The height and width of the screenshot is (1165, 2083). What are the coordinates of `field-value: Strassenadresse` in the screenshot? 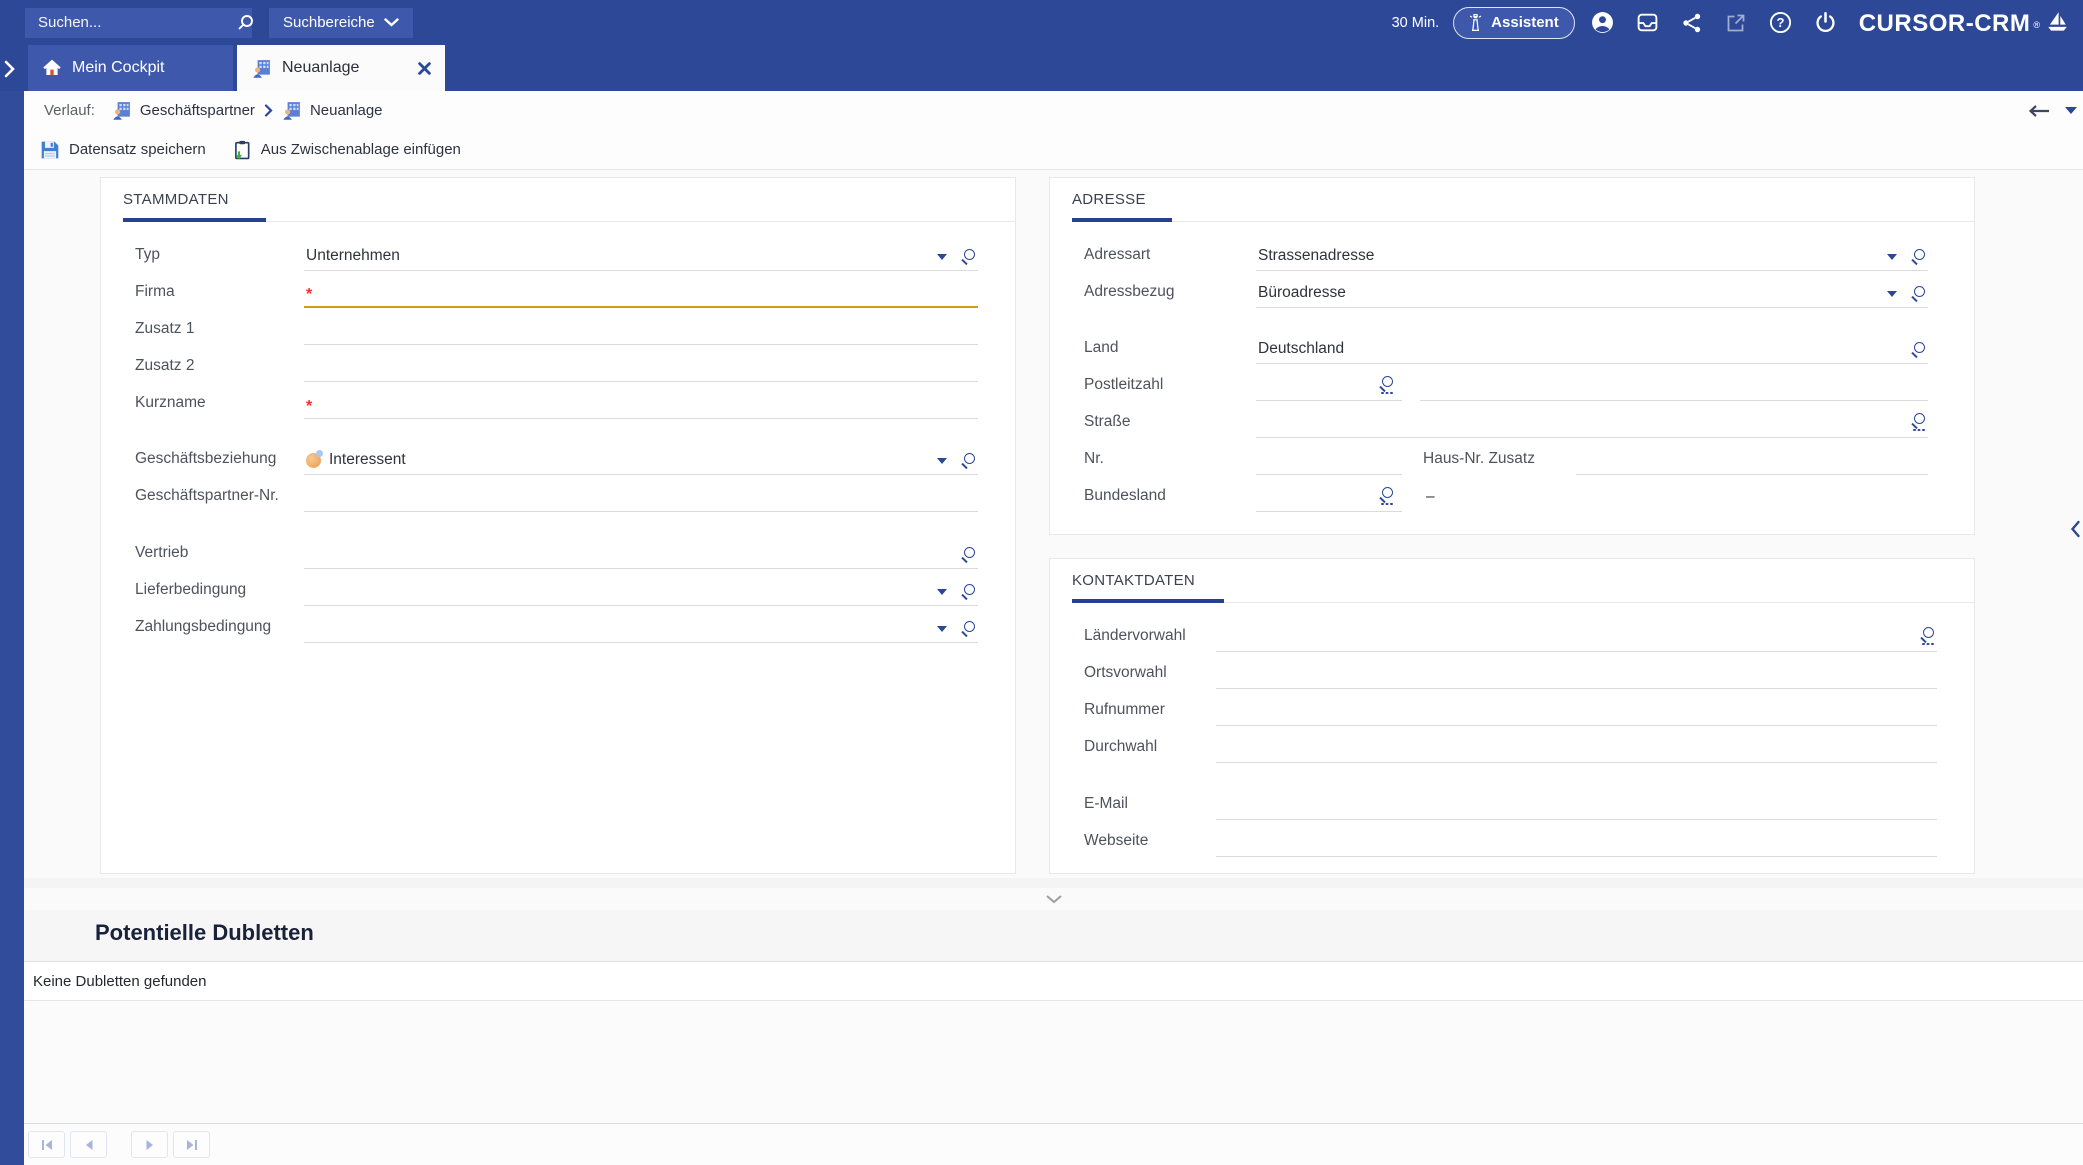 It's located at (1316, 255).